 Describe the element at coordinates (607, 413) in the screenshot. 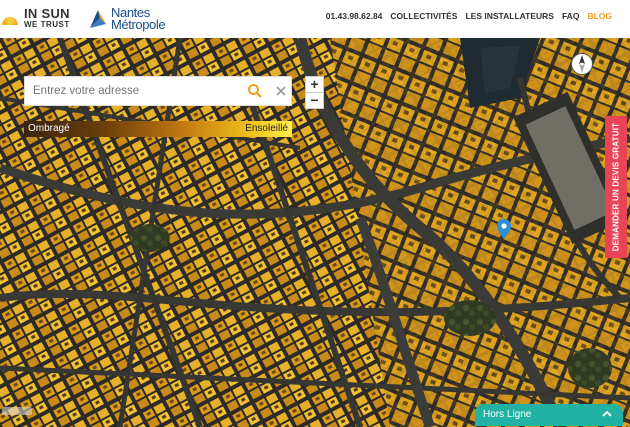

I see `chevron-up-icon` at that location.